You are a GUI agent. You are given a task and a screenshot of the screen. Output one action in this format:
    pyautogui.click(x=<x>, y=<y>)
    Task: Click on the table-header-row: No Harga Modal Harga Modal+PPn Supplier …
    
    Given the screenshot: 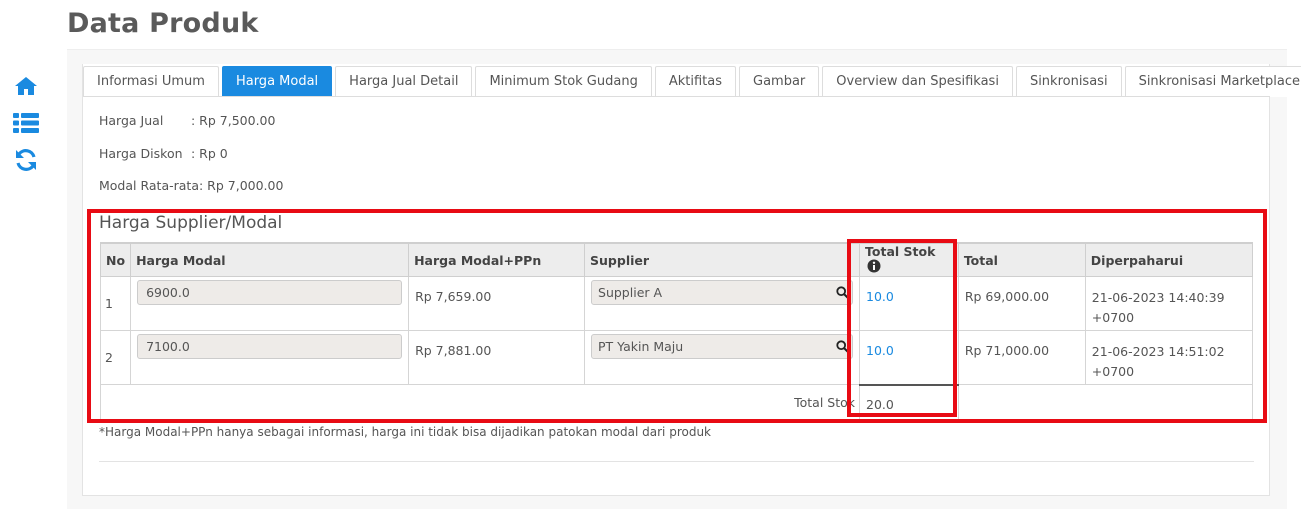 What is the action you would take?
    pyautogui.click(x=676, y=259)
    